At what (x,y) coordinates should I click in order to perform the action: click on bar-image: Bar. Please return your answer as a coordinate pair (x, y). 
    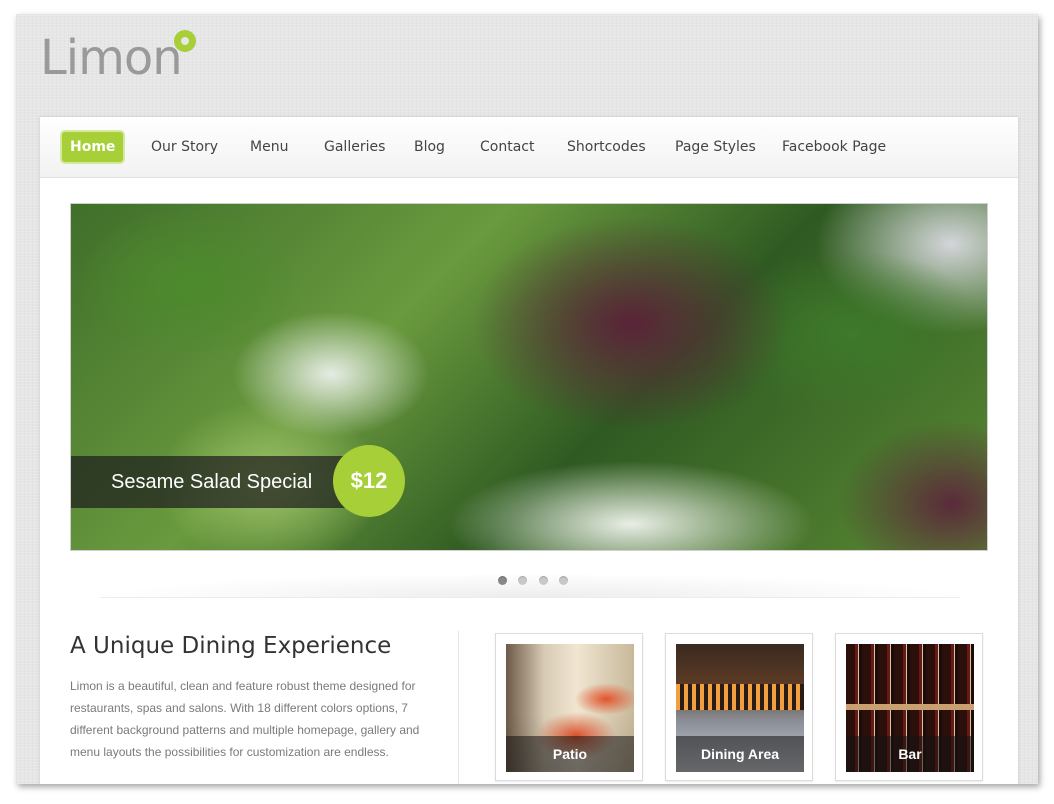
    Looking at the image, I should click on (910, 708).